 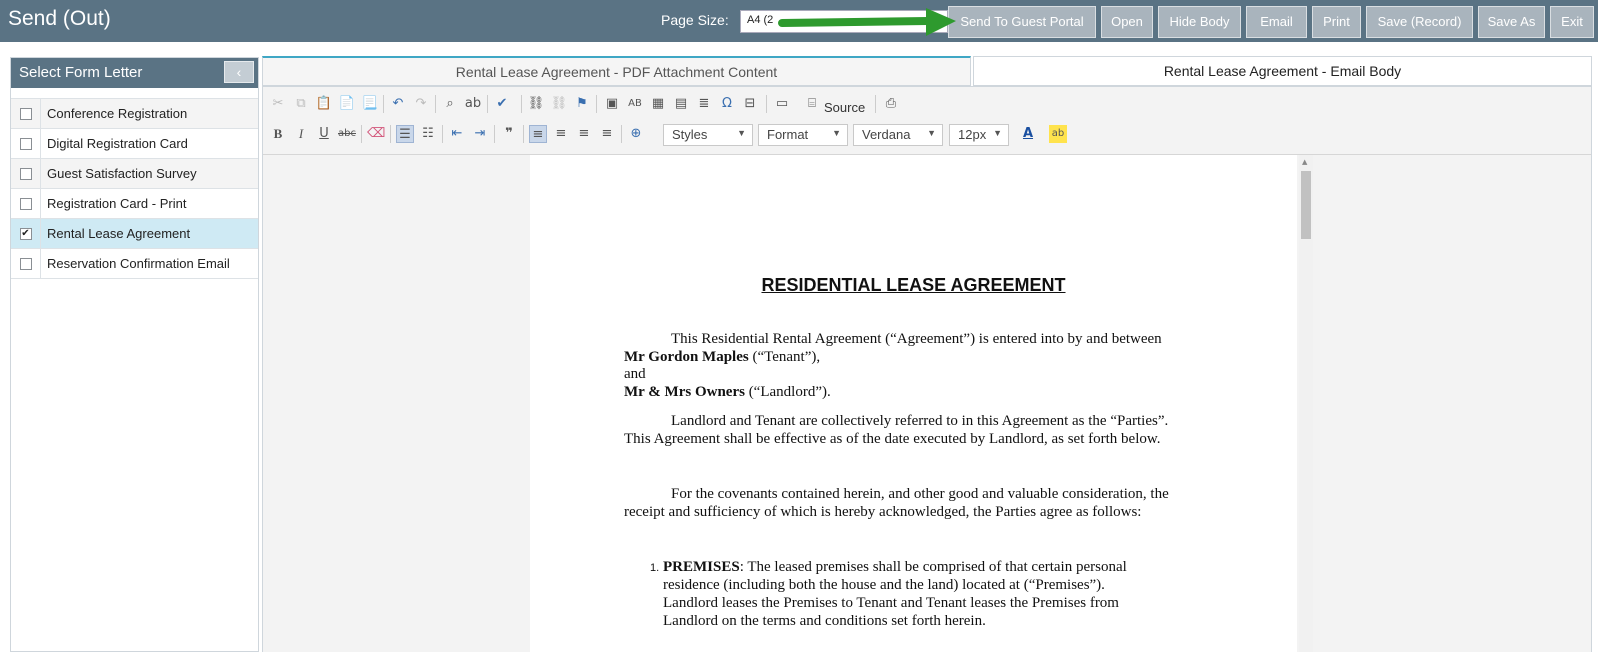 I want to click on list-item-label: Rental Lease Agreement, so click(x=119, y=233).